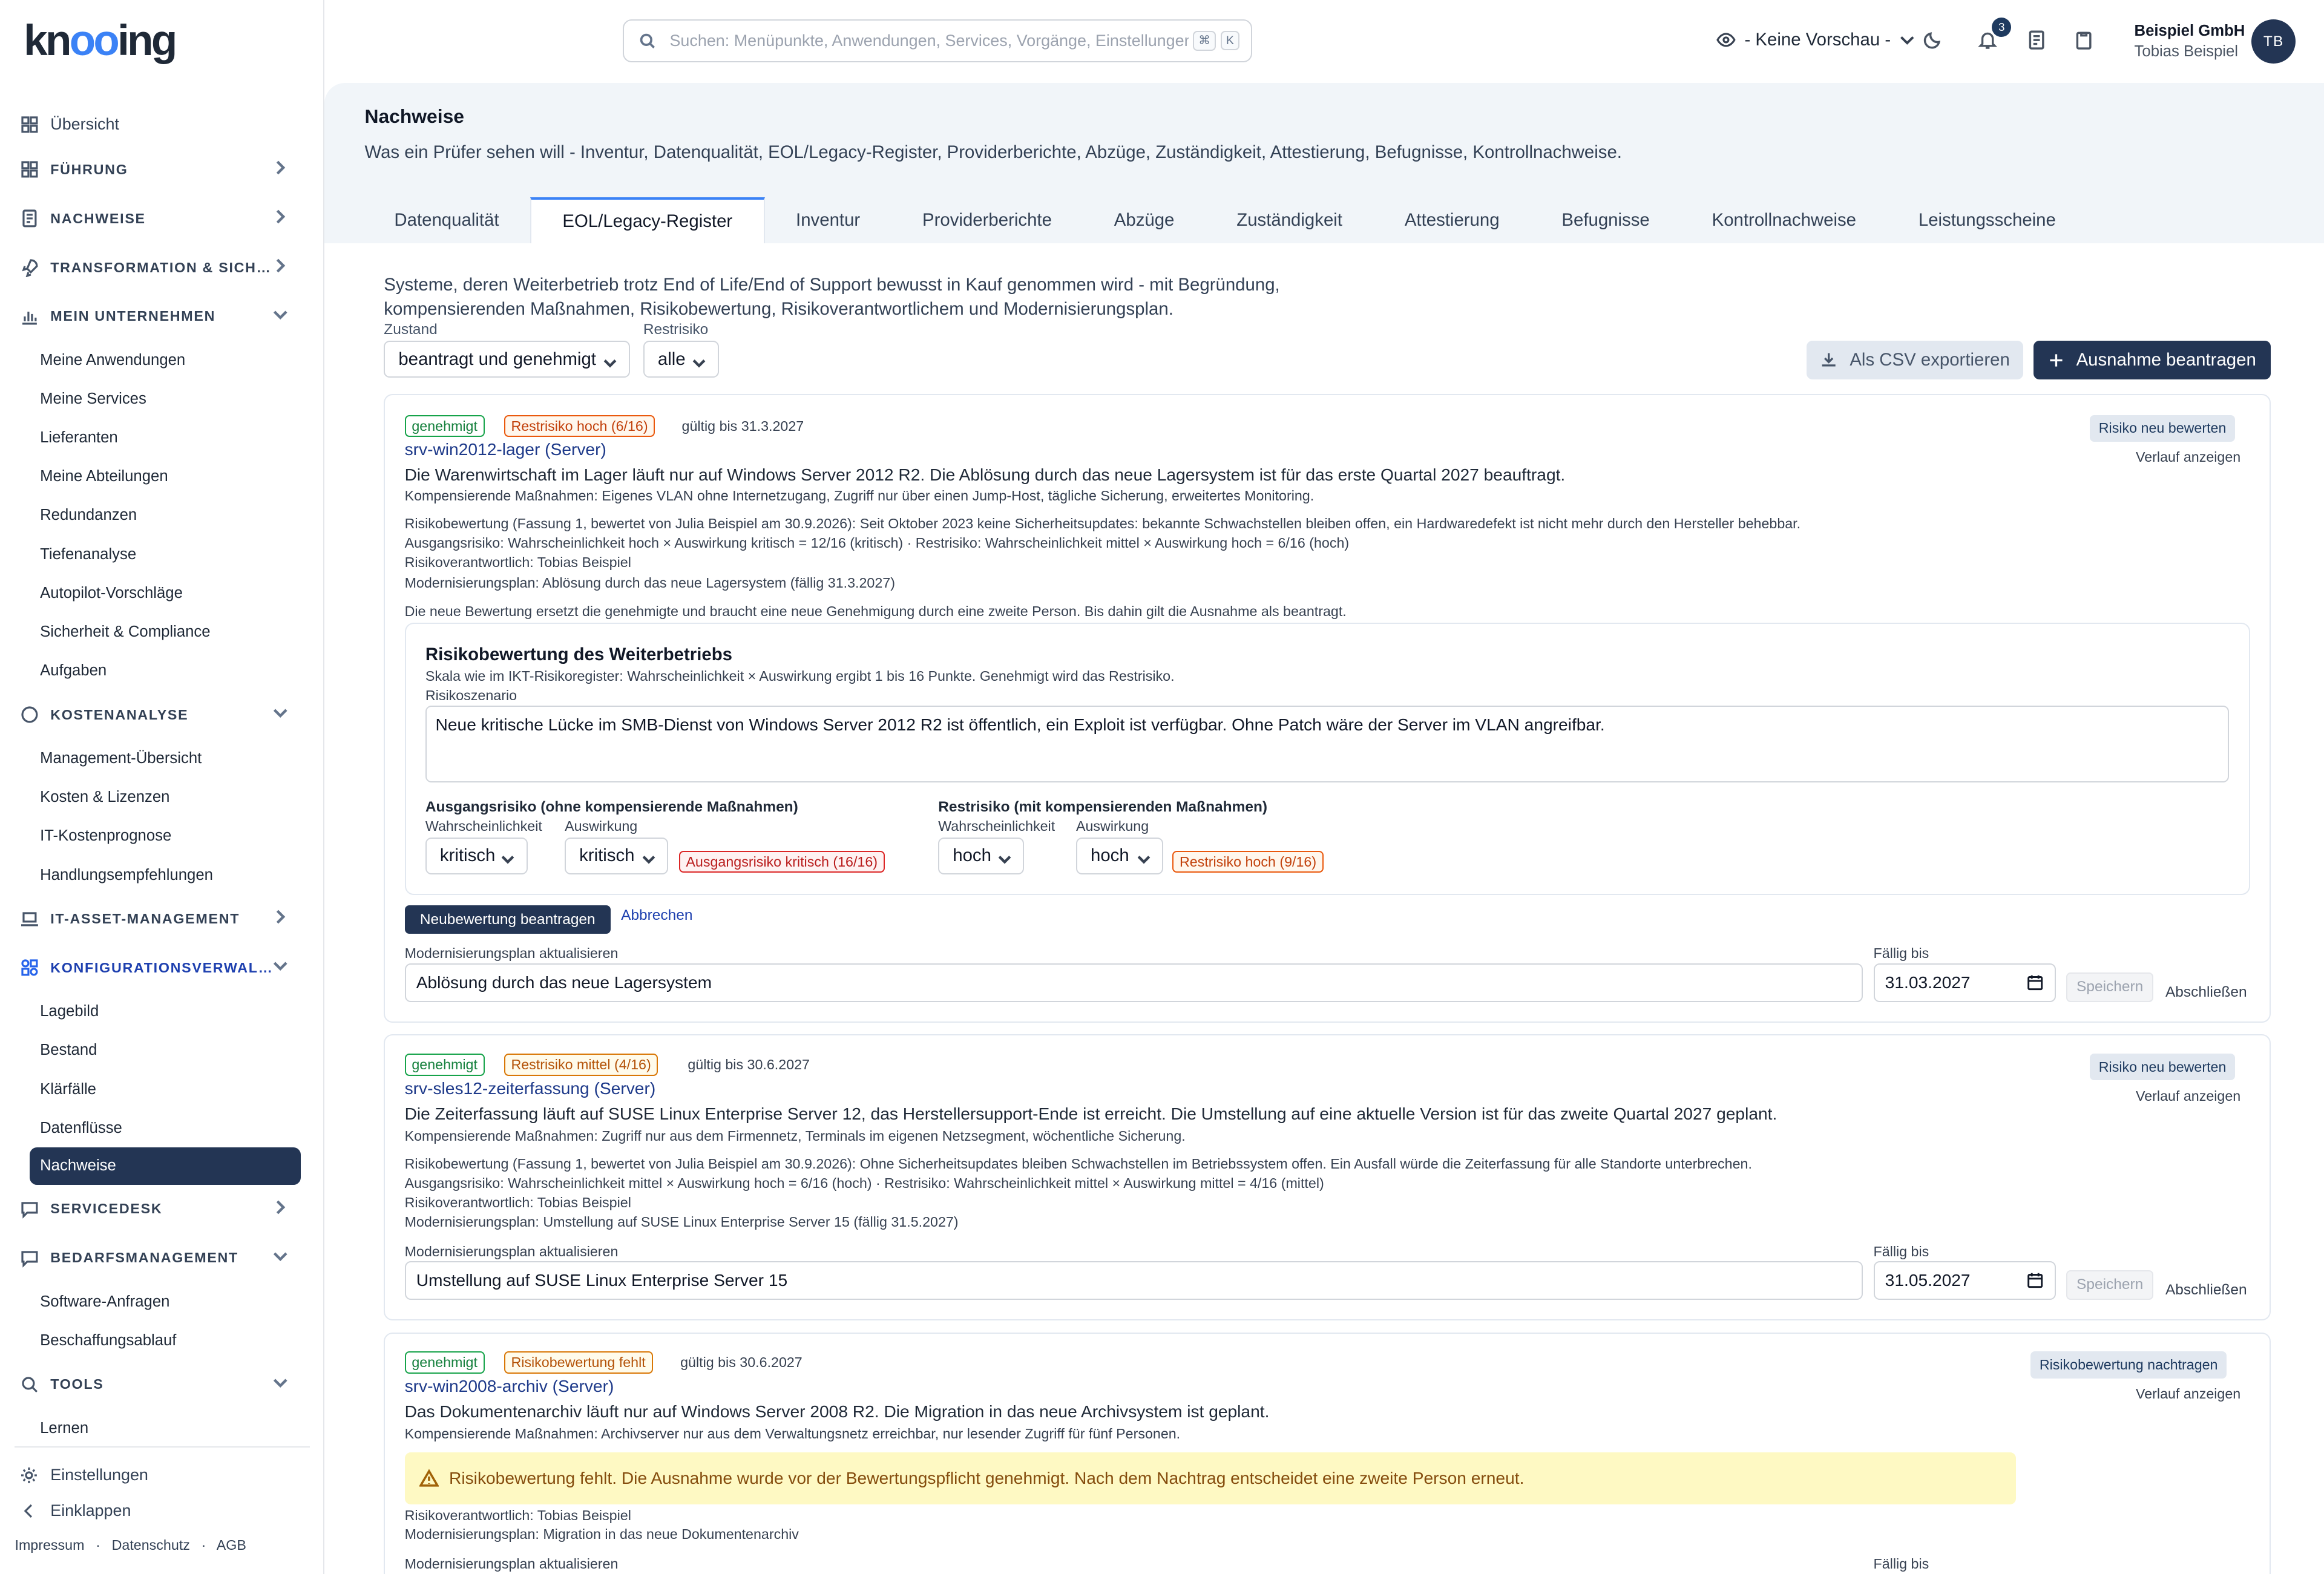 The height and width of the screenshot is (1574, 2324). What do you see at coordinates (507, 920) in the screenshot?
I see `submit-reassessment-button: Neubewertung beantragen` at bounding box center [507, 920].